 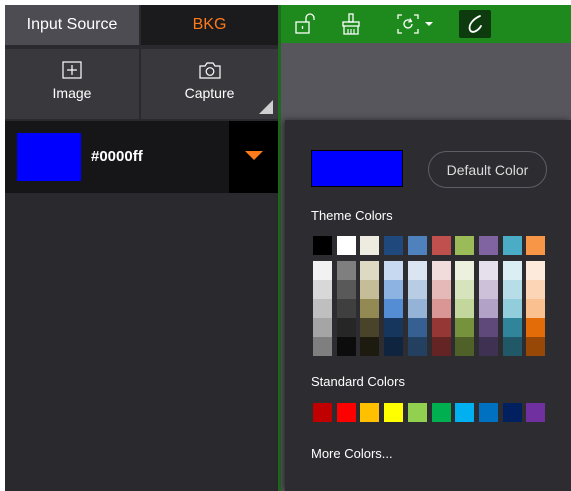 What do you see at coordinates (72, 84) in the screenshot?
I see `image-button: Image` at bounding box center [72, 84].